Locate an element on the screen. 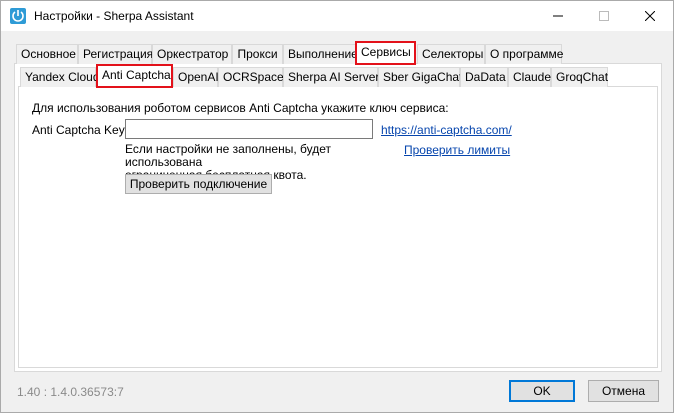 The image size is (674, 413). maximize-button is located at coordinates (604, 16).